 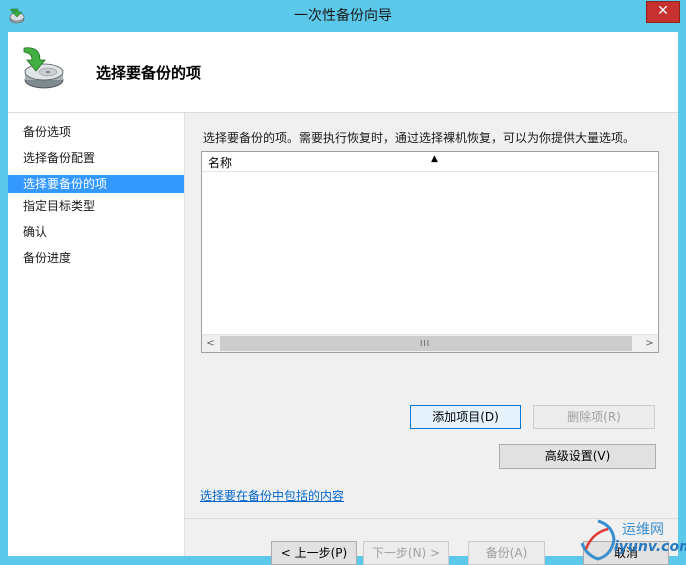 What do you see at coordinates (650, 547) in the screenshot?
I see `watermark-text-domain: iyunv.com` at bounding box center [650, 547].